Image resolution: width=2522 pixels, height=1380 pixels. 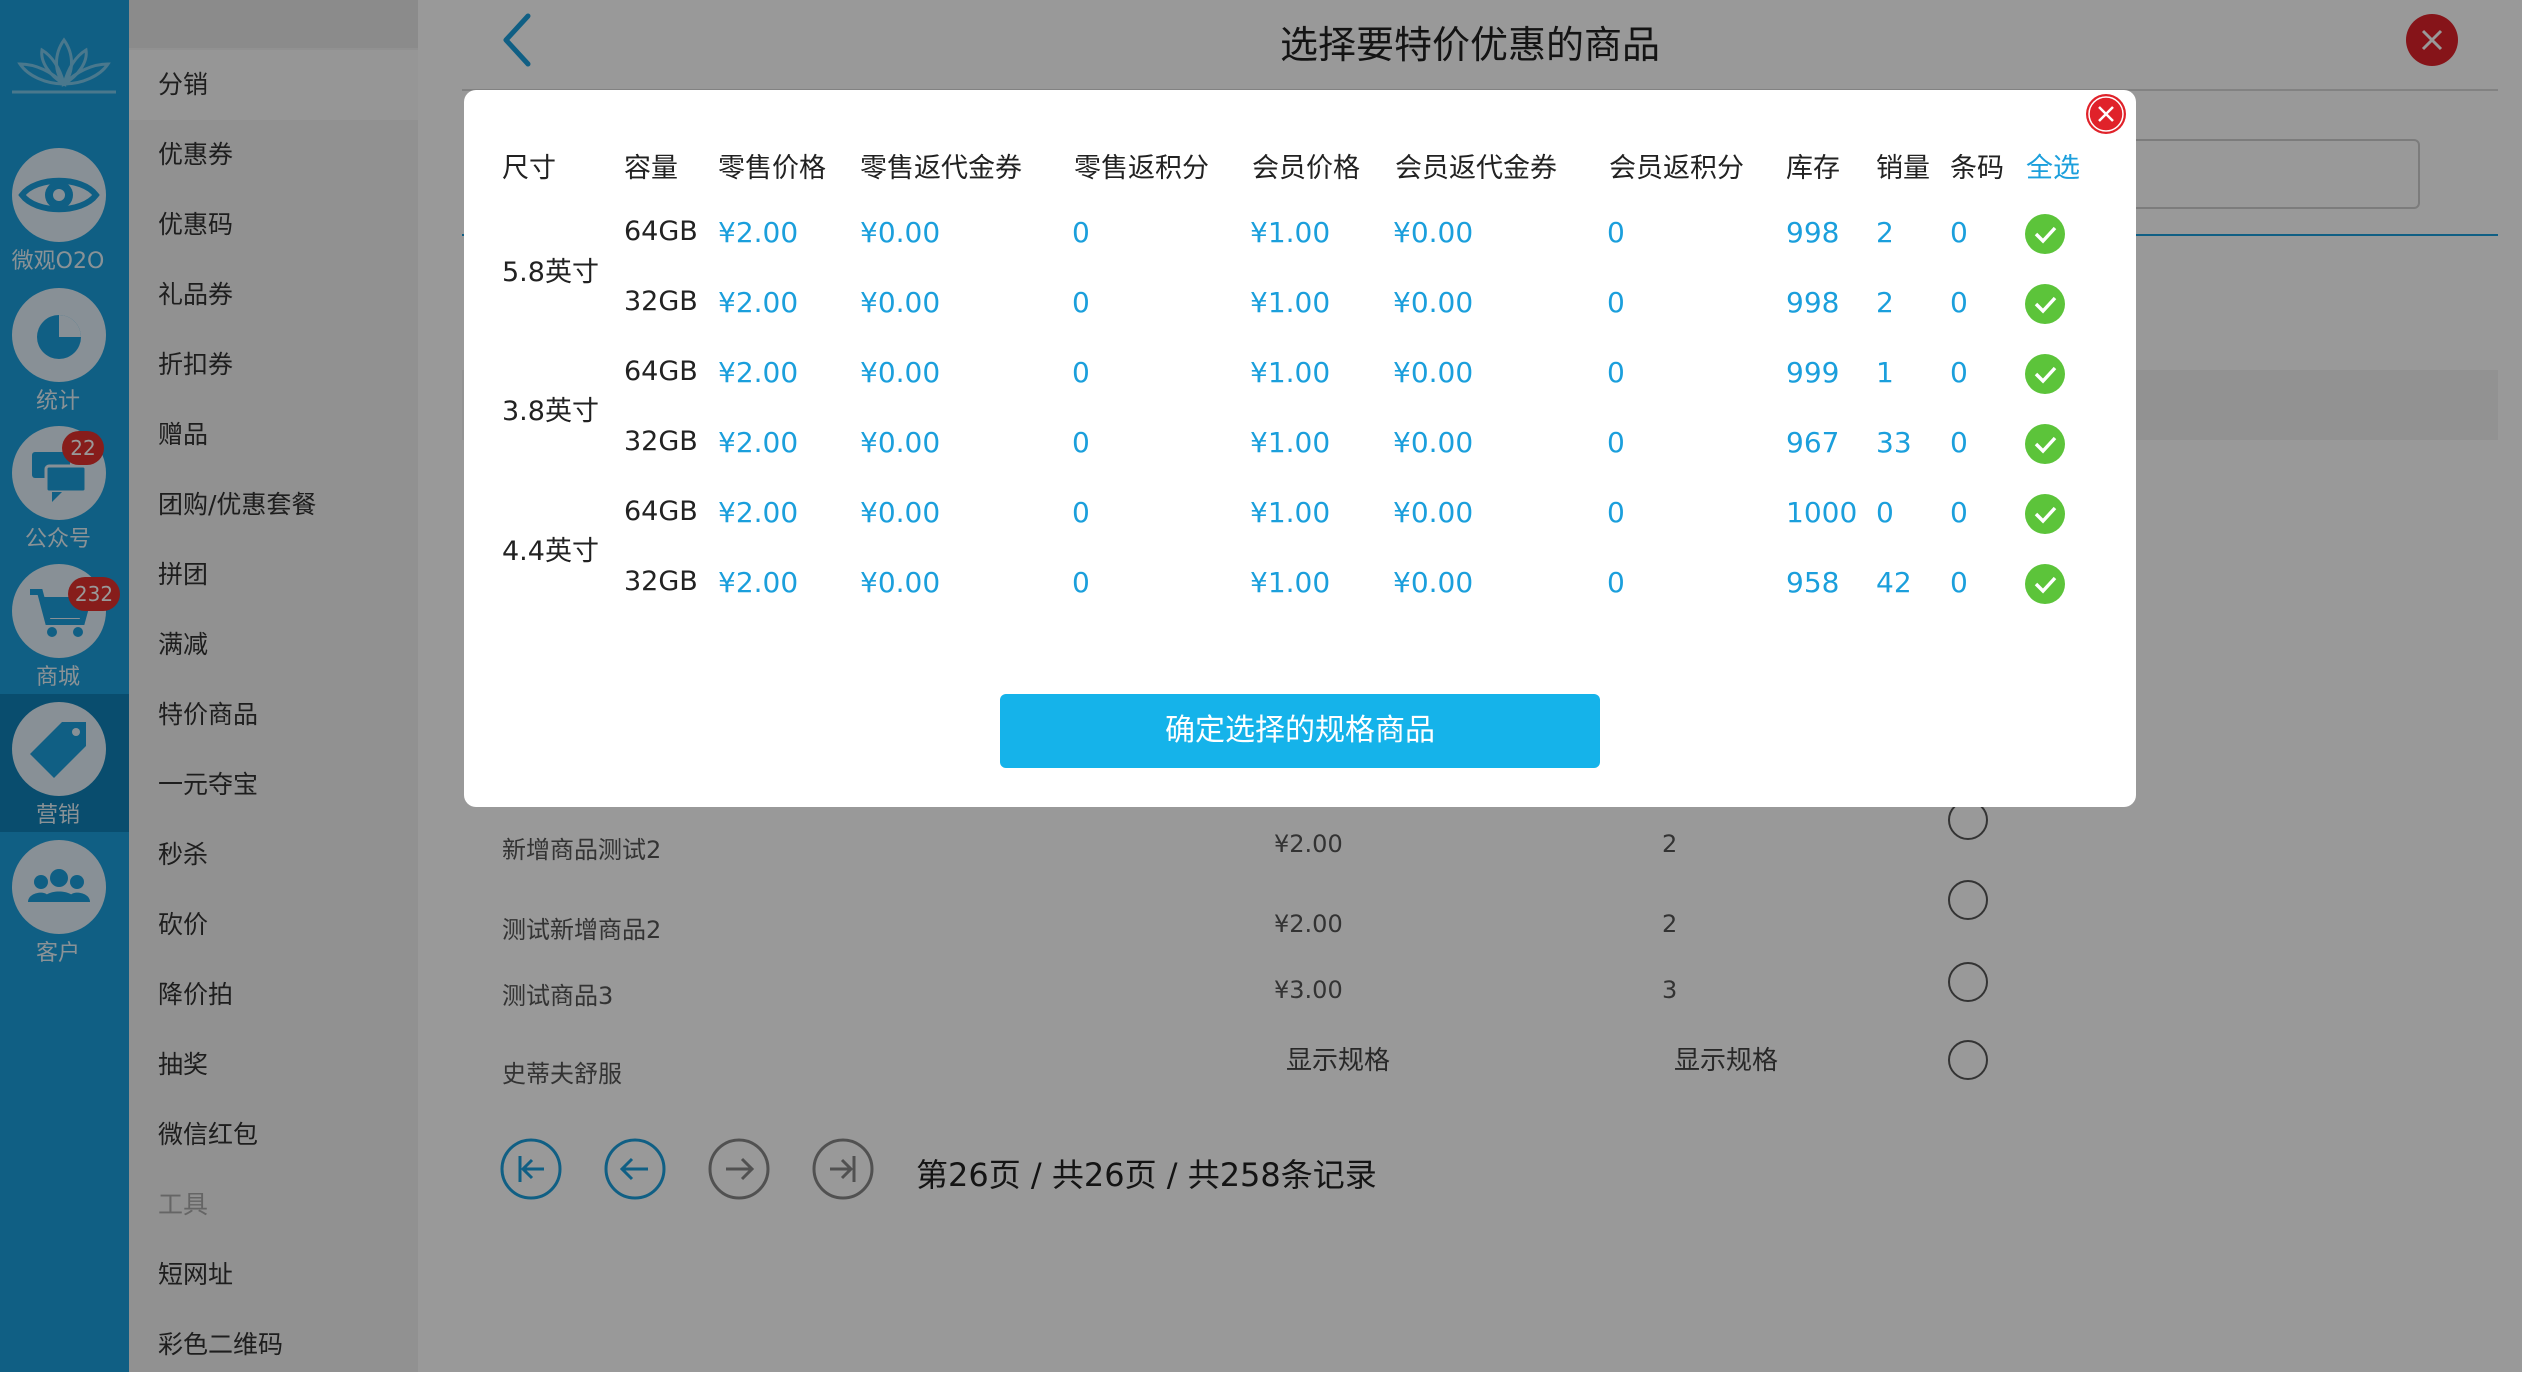 What do you see at coordinates (1300, 731) in the screenshot?
I see `confirm-selection-button: 确定选择的规格商品` at bounding box center [1300, 731].